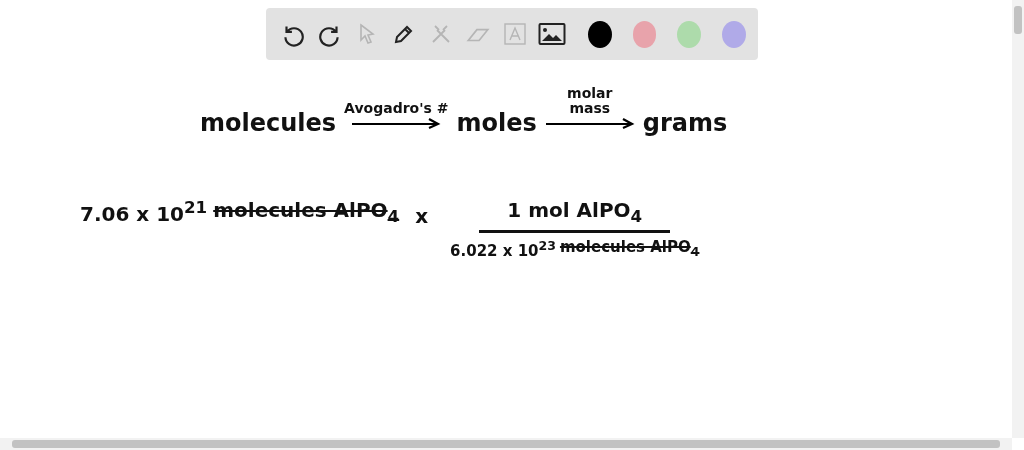  What do you see at coordinates (590, 109) in the screenshot?
I see `arrow-label: mass` at bounding box center [590, 109].